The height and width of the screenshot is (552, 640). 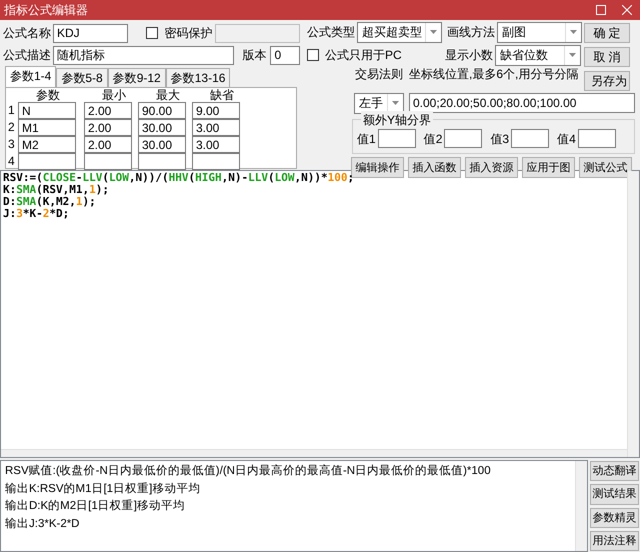 What do you see at coordinates (566, 139) in the screenshot?
I see `field-label: 值4` at bounding box center [566, 139].